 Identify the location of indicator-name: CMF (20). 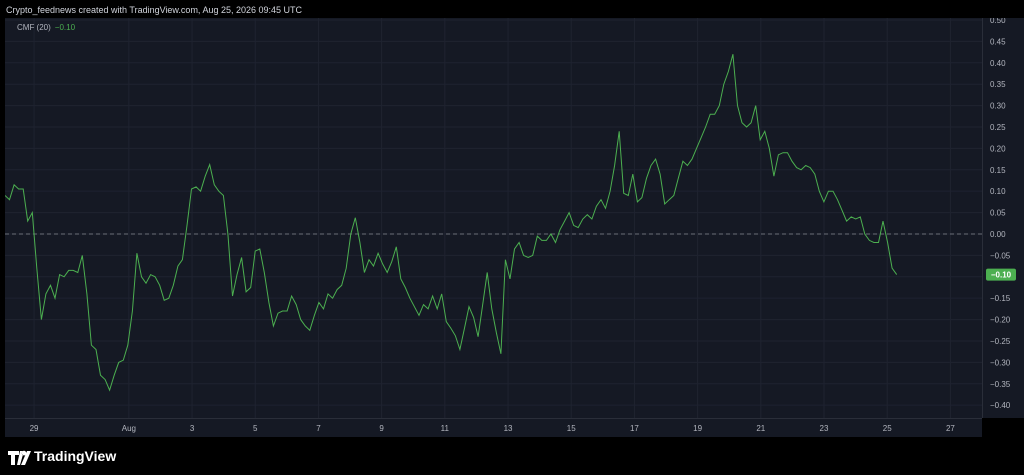
(34, 27).